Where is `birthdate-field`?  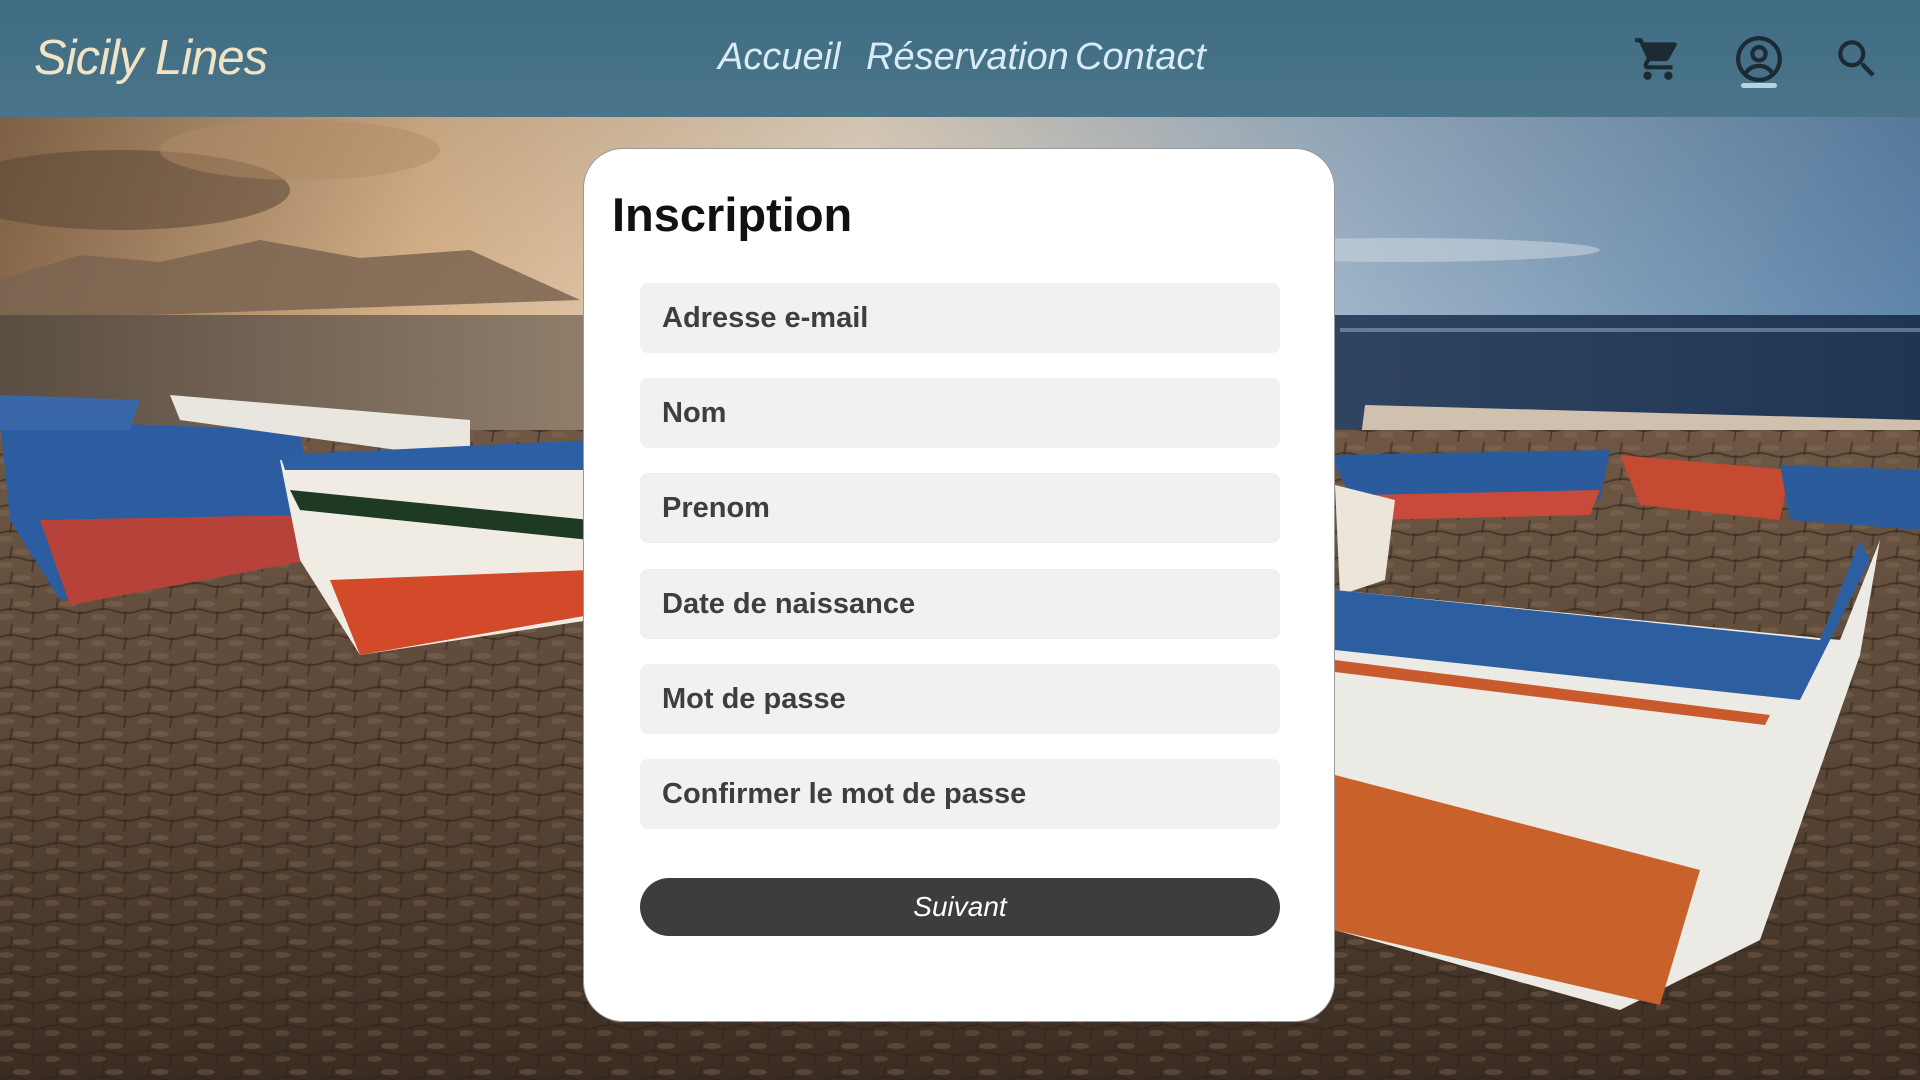
birthdate-field is located at coordinates (960, 604).